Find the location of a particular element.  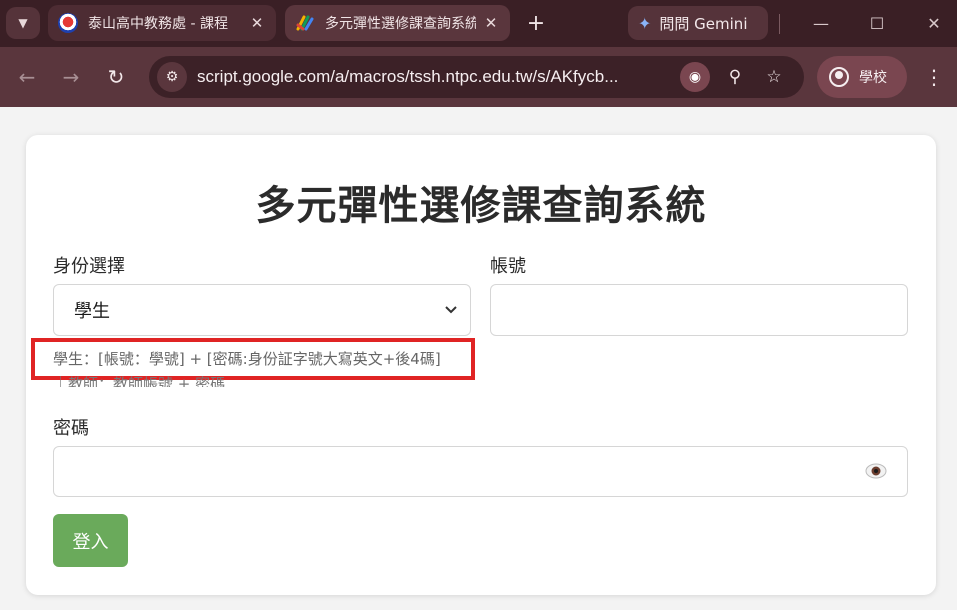

tab-search-button: ▼ is located at coordinates (23, 23).